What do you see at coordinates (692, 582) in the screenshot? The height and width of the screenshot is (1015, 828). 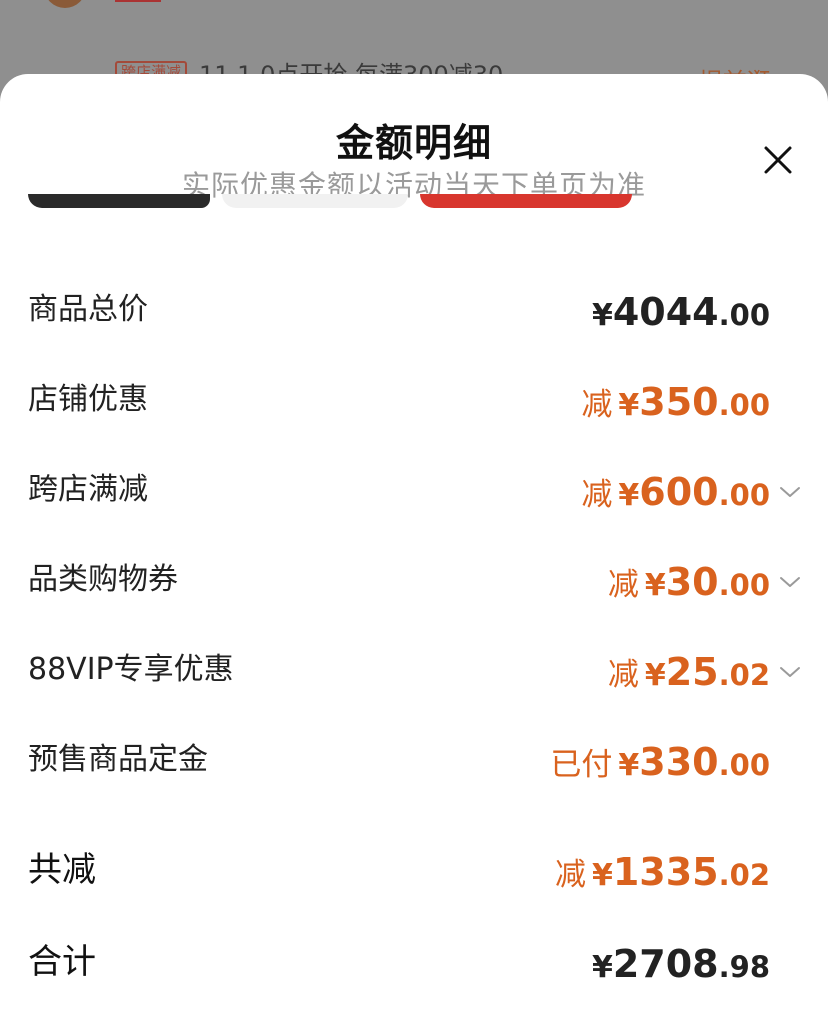 I see `amount-integer: 30` at bounding box center [692, 582].